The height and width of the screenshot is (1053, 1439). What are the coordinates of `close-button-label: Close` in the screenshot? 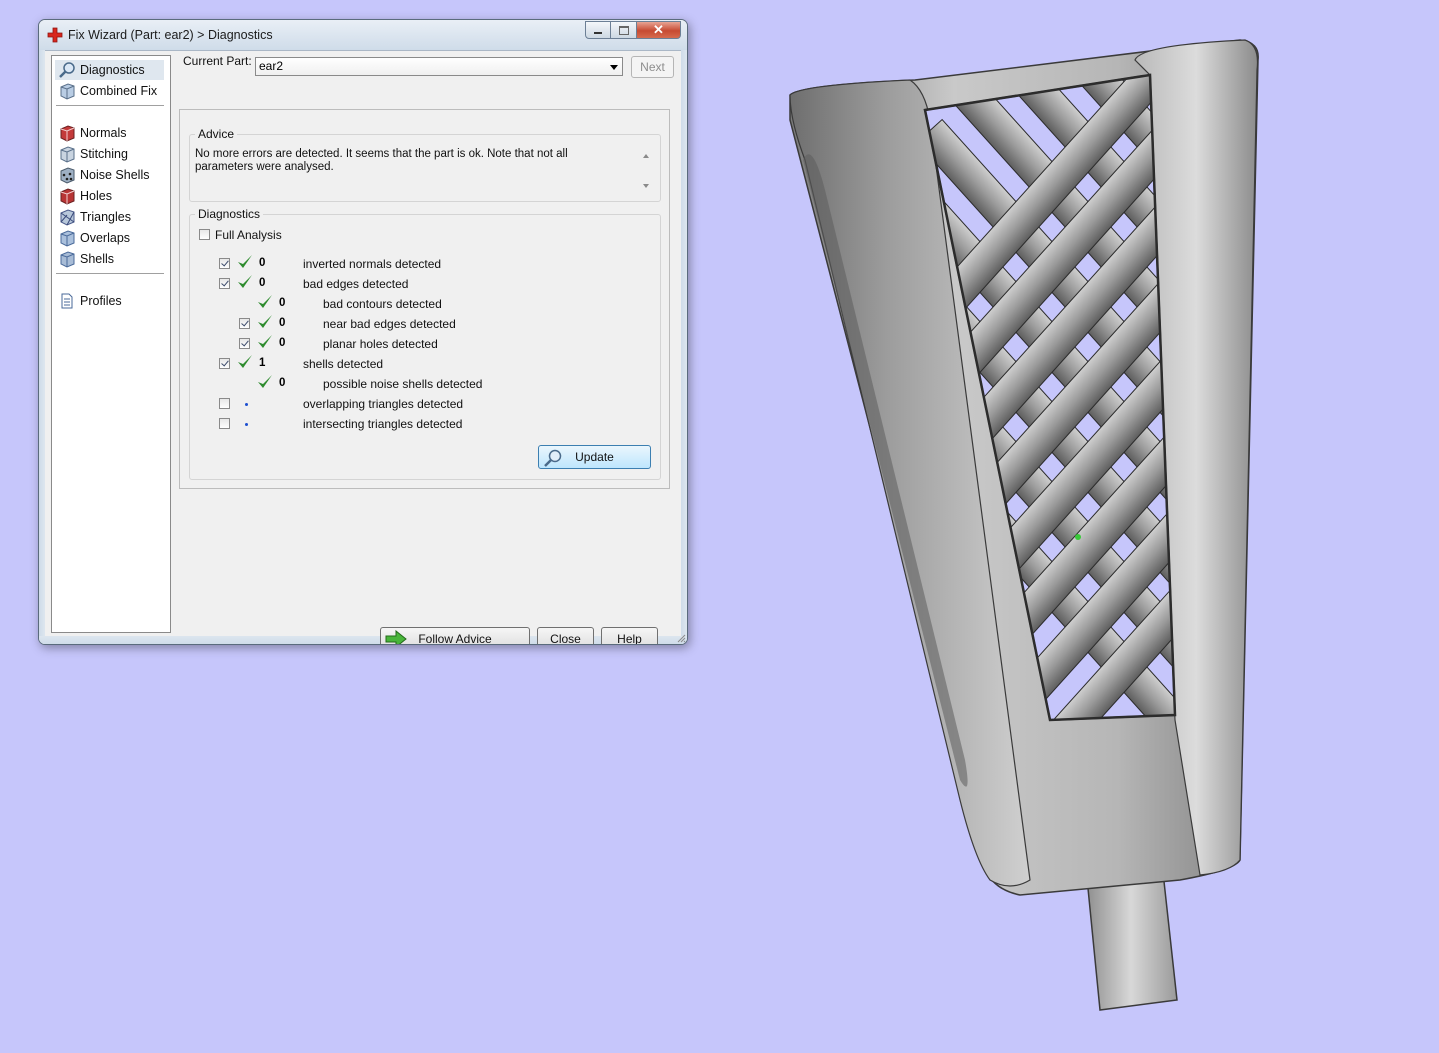 It's located at (565, 638).